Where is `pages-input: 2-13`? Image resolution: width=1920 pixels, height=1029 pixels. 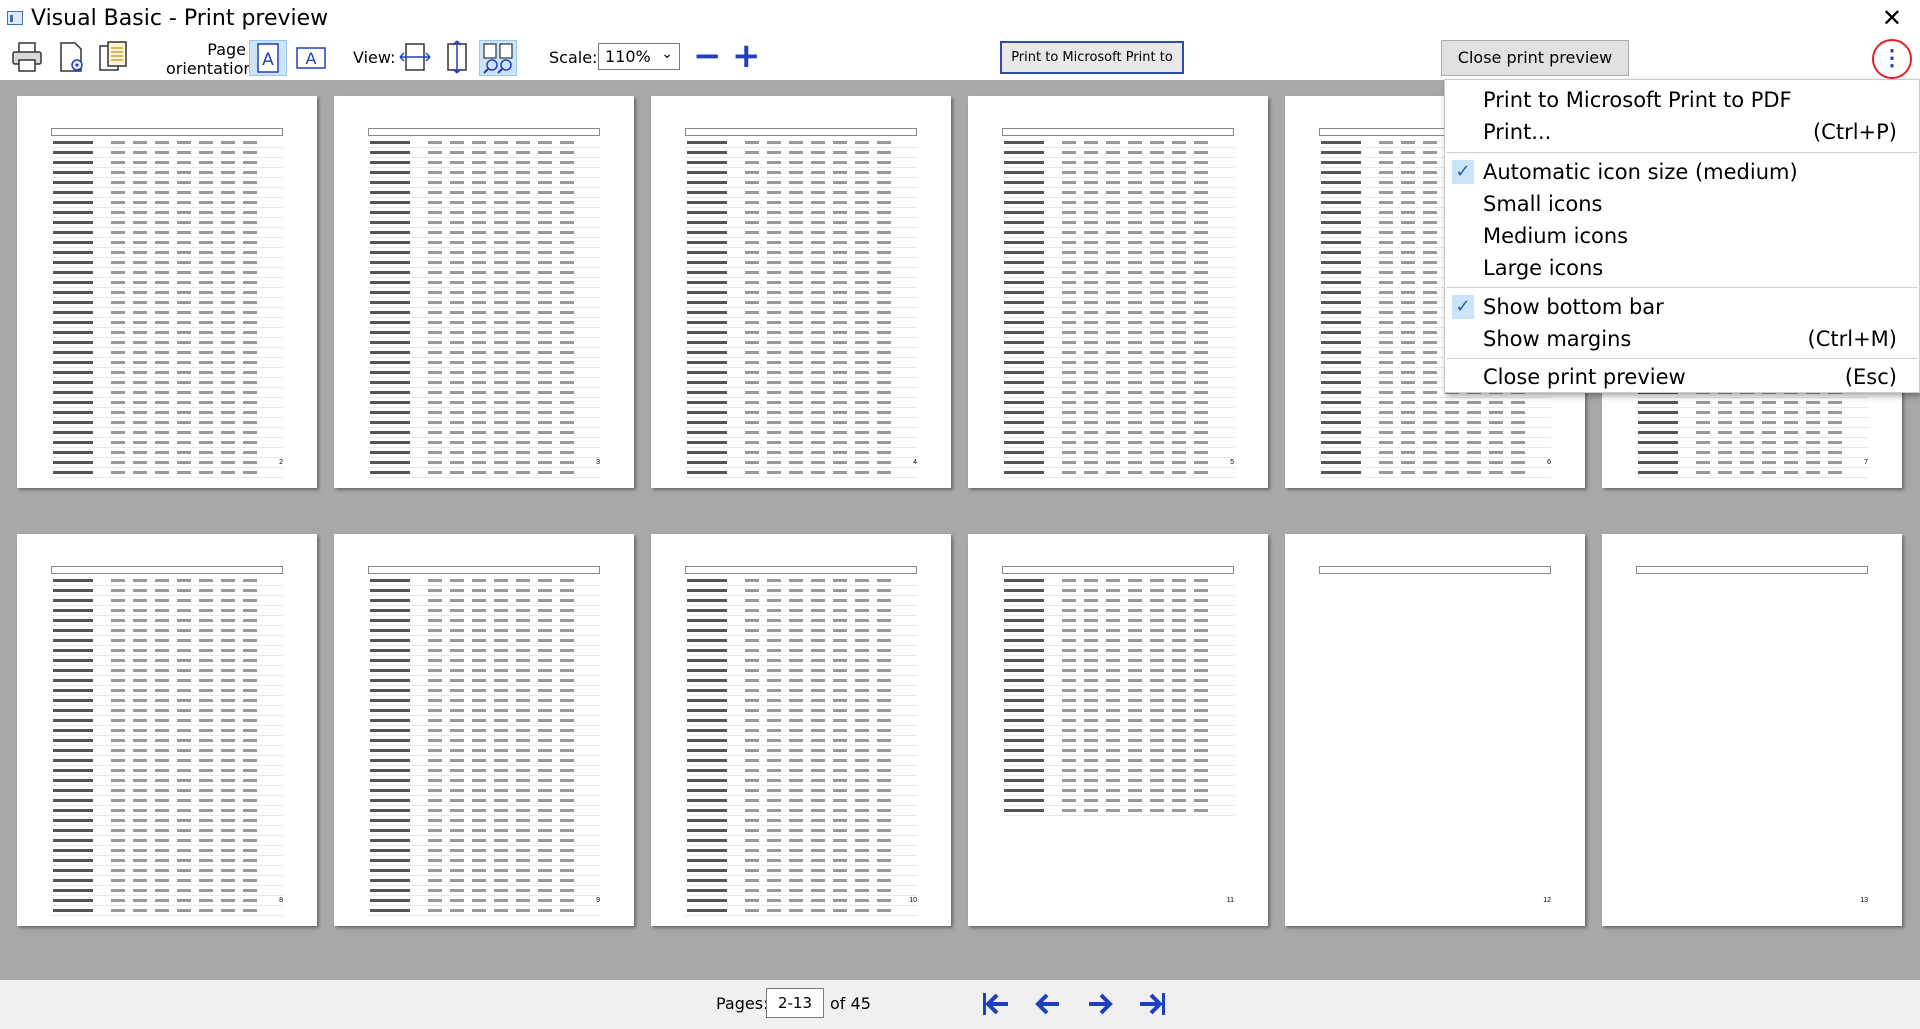
pages-input: 2-13 is located at coordinates (795, 1003).